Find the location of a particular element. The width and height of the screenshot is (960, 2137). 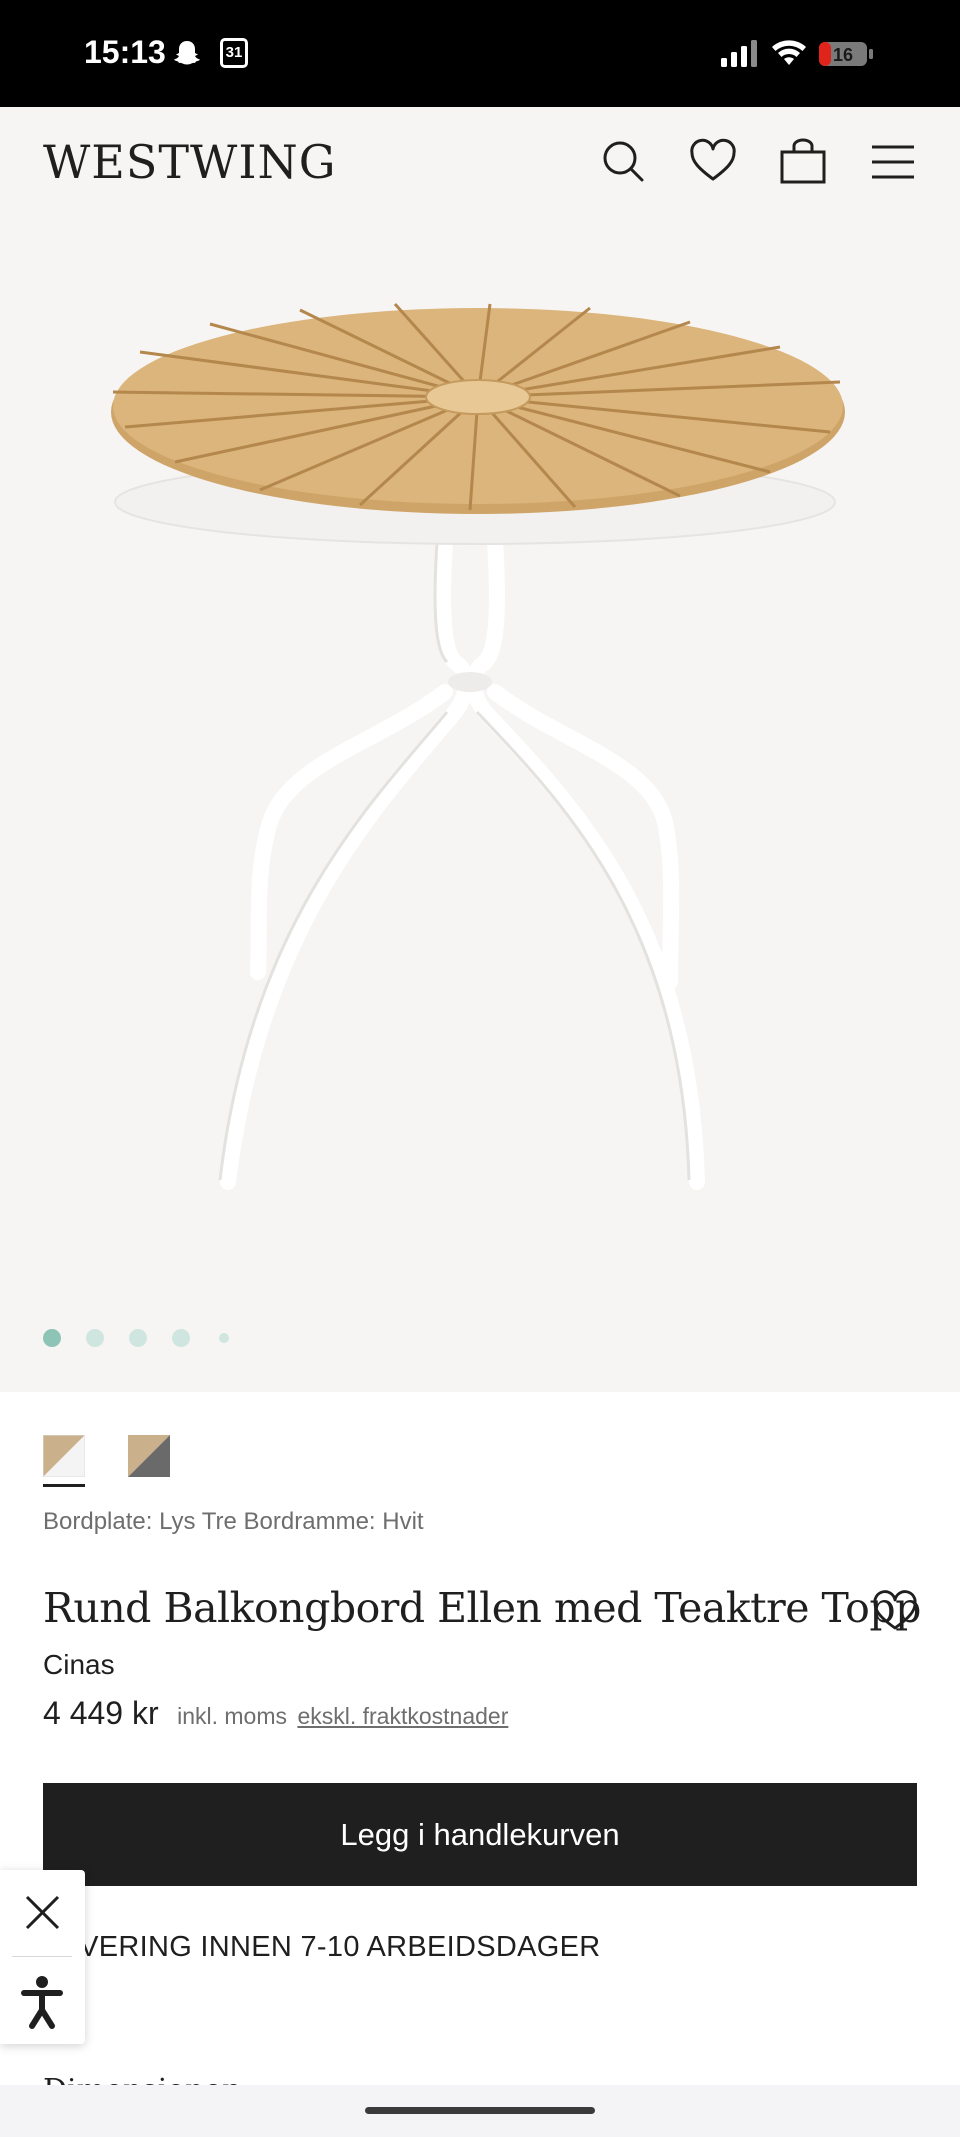

calendar-day: 31 is located at coordinates (234, 52).